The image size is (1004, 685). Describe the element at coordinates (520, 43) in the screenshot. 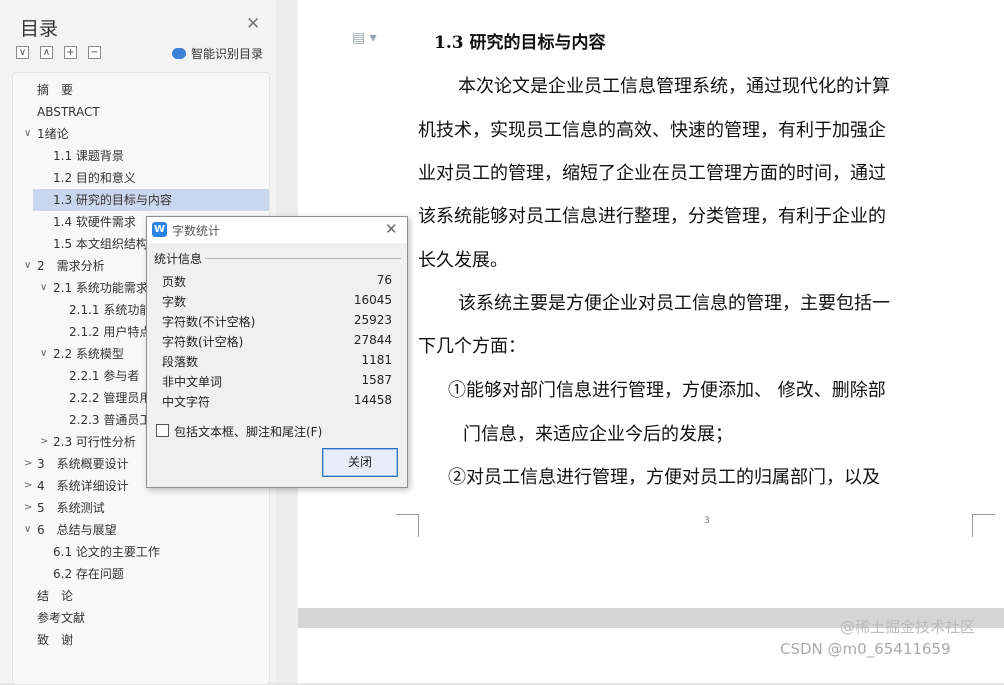

I see `section-heading: 1.3 研究的目标与内容` at that location.